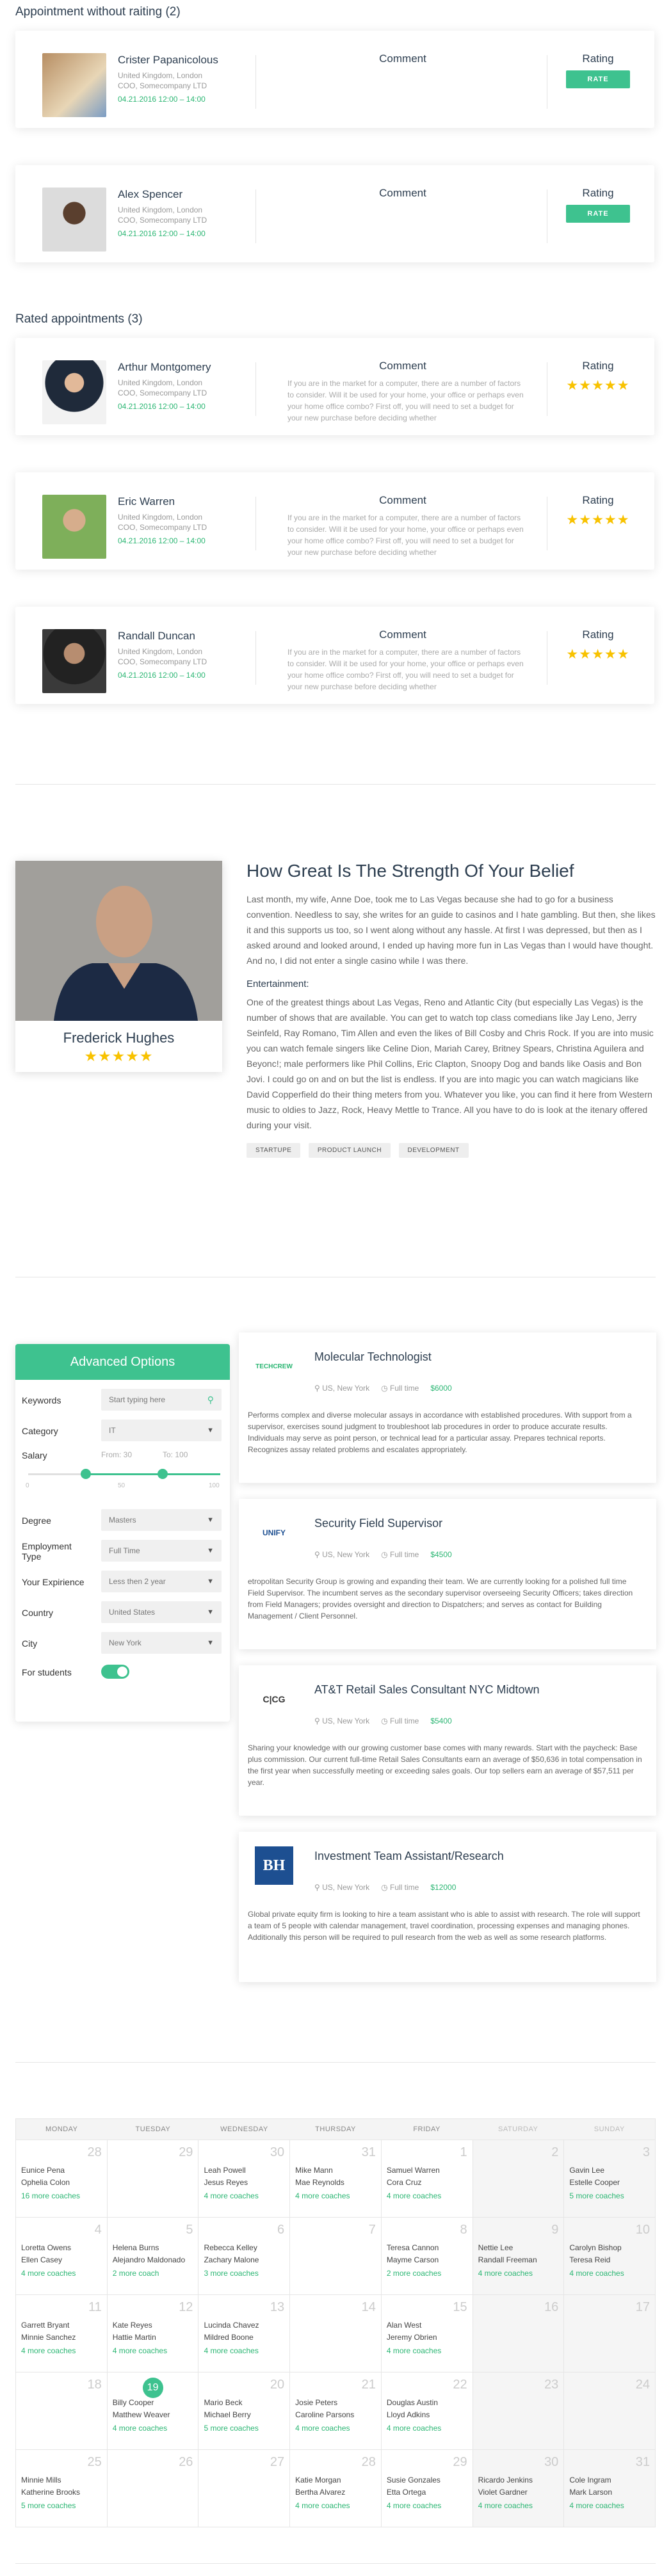 The height and width of the screenshot is (2576, 671). I want to click on calendar-day: 20 Mario Beck Michael Berry 5 more coaches, so click(244, 2410).